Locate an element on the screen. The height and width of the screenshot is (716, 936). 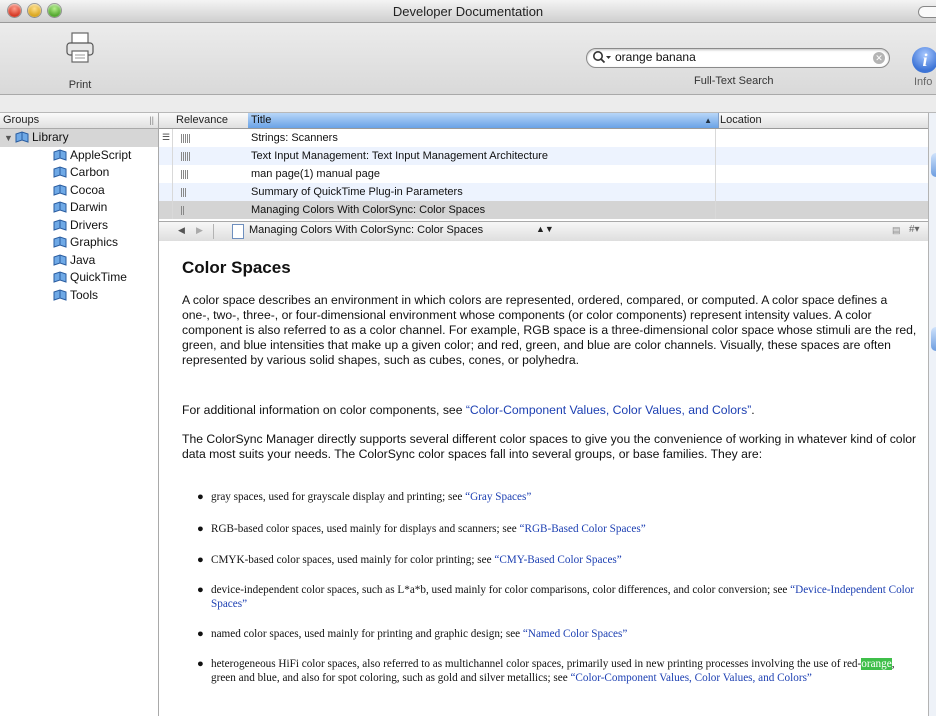
search-menu-icon is located at coordinates (602, 57).